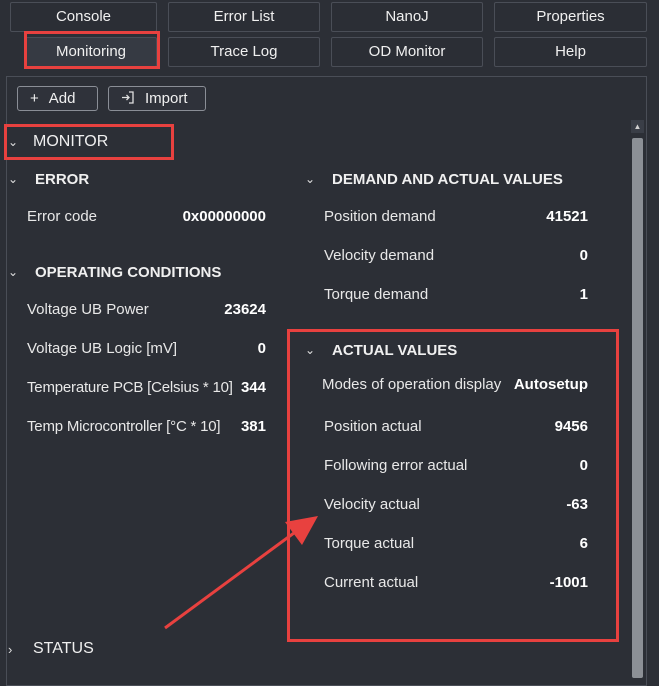  Describe the element at coordinates (166, 98) in the screenshot. I see `import-button-label: Import` at that location.